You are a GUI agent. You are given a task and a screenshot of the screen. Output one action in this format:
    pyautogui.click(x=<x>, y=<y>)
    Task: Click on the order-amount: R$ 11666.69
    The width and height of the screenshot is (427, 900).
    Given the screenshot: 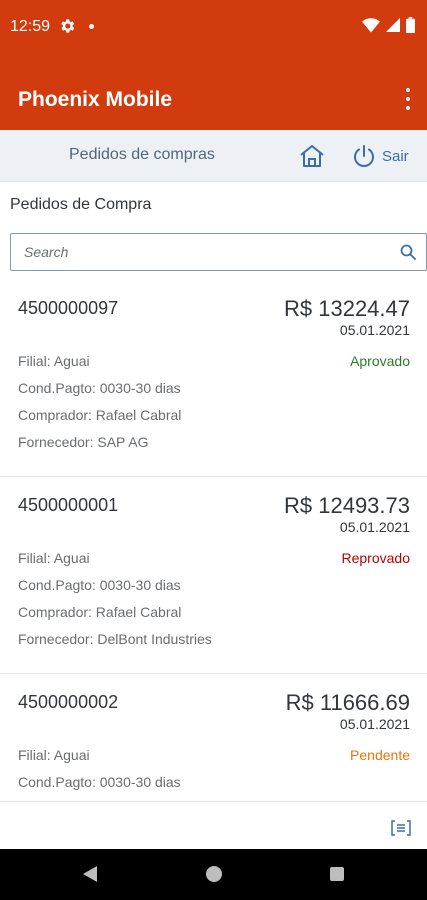 What is the action you would take?
    pyautogui.click(x=347, y=702)
    